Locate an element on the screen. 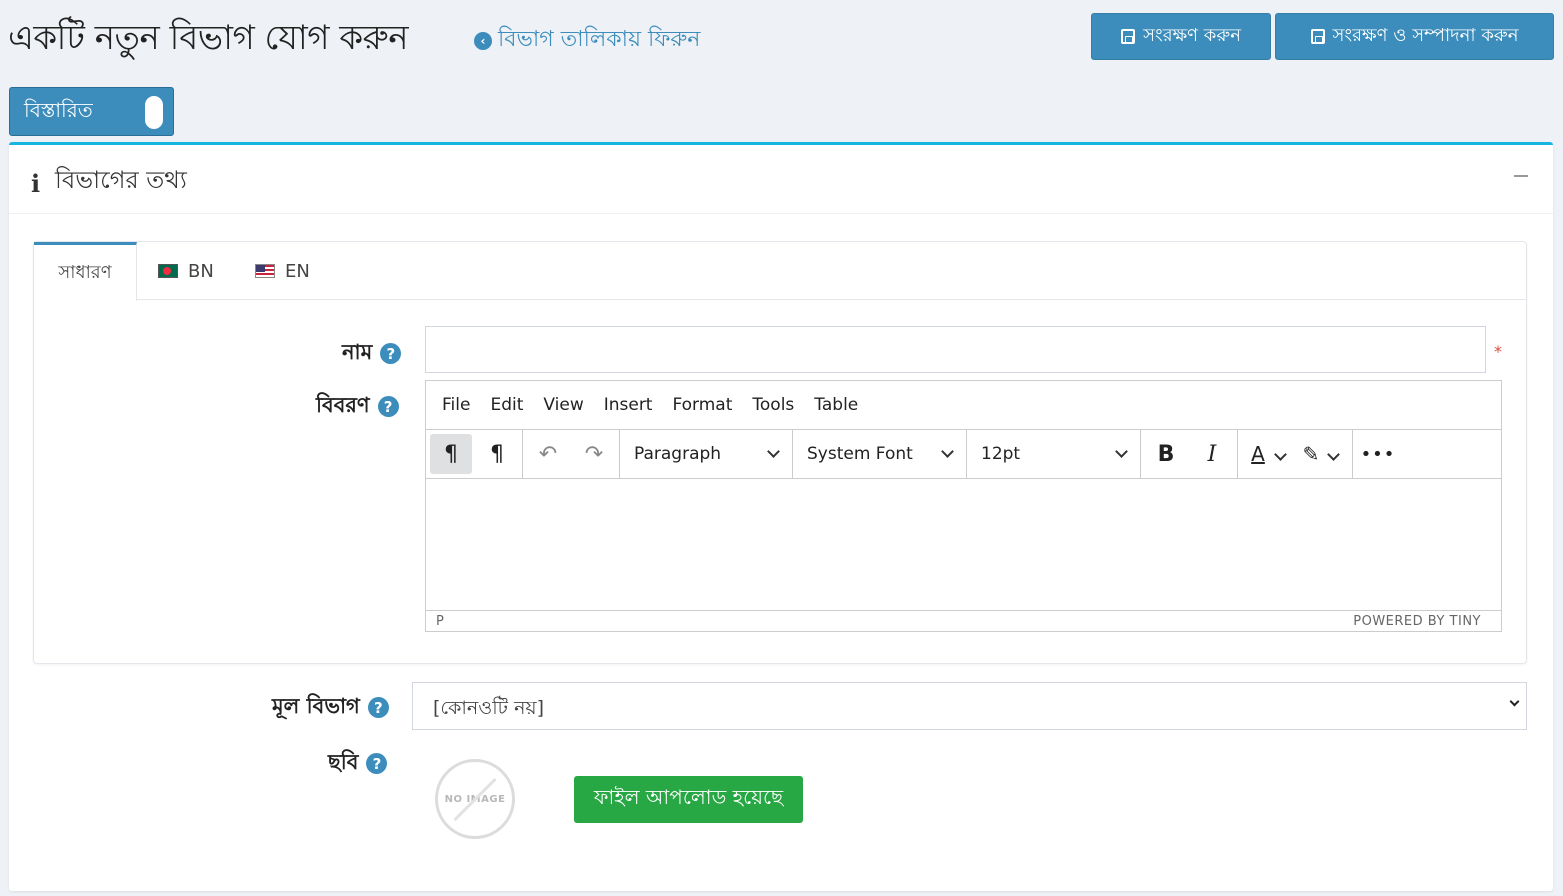 This screenshot has height=896, width=1563. block-format-select: Paragraph is located at coordinates (706, 454).